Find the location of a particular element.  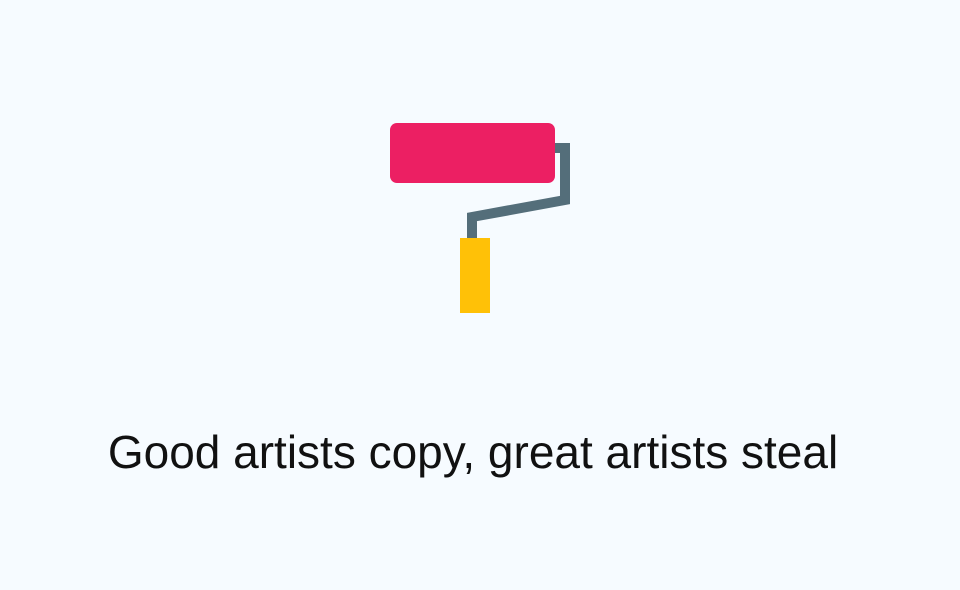

roller-grip is located at coordinates (475, 275).